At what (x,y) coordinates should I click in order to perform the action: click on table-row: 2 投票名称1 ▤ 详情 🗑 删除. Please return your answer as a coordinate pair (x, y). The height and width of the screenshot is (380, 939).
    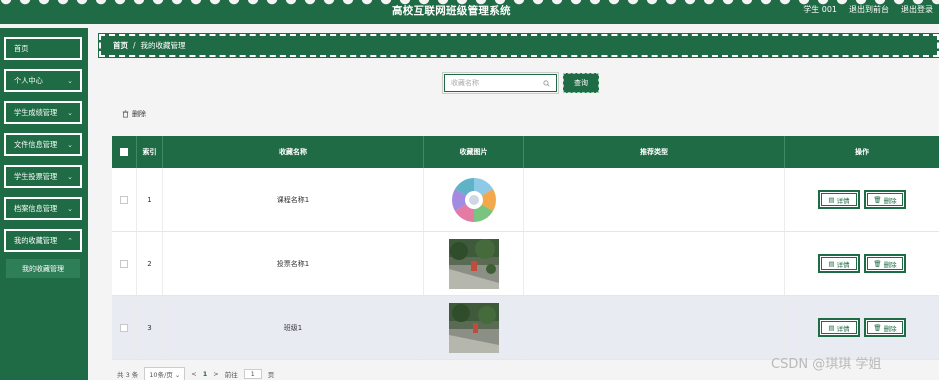
    Looking at the image, I should click on (525, 264).